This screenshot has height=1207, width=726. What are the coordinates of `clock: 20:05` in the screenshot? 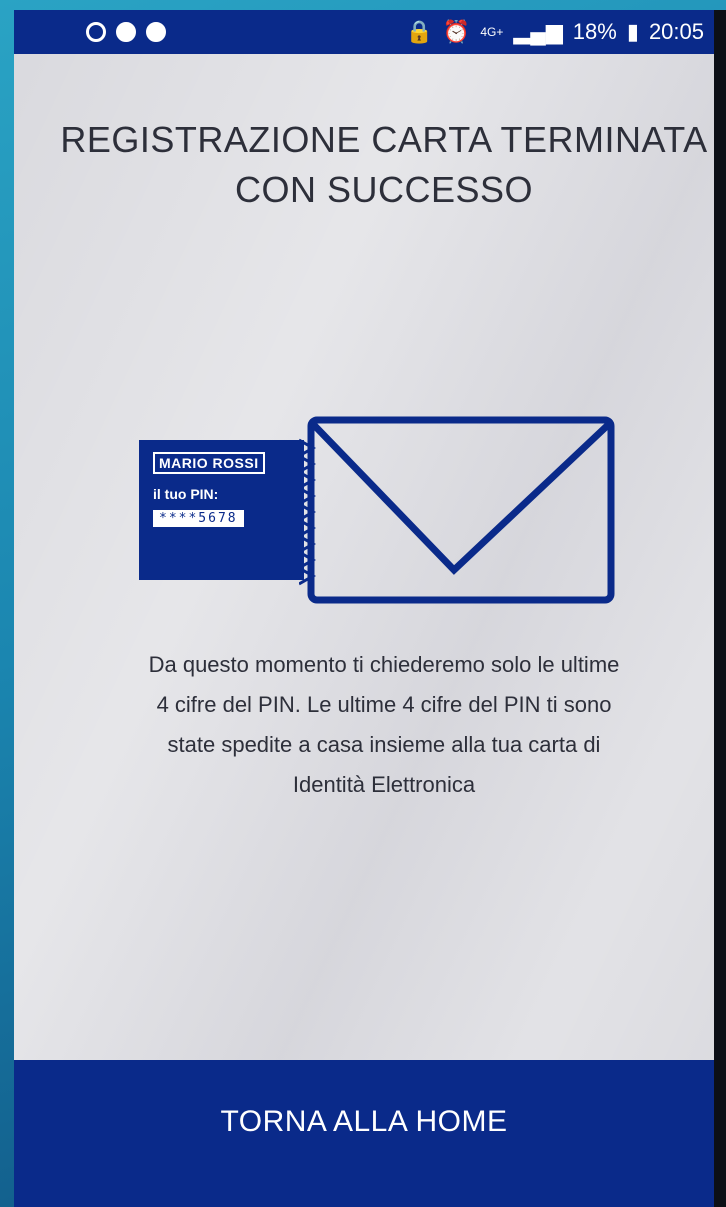 It's located at (676, 31).